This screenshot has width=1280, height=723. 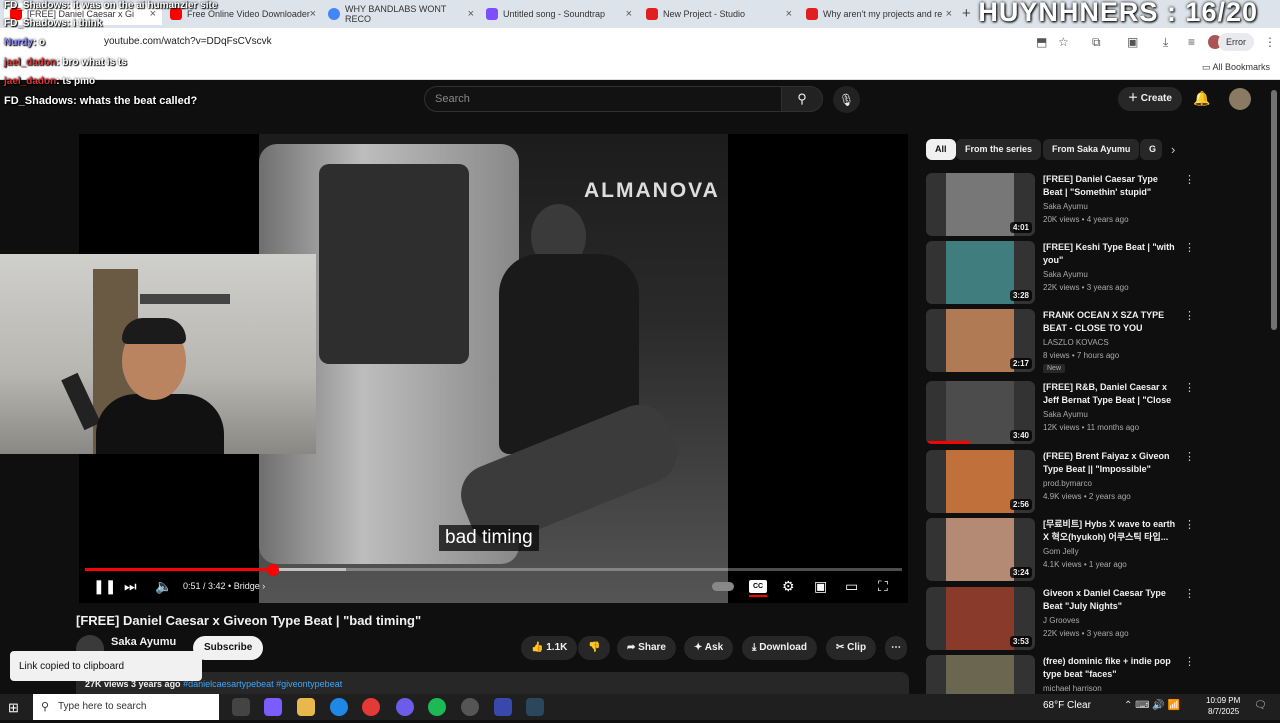 I want to click on voice-search-button: 🎙, so click(x=846, y=99).